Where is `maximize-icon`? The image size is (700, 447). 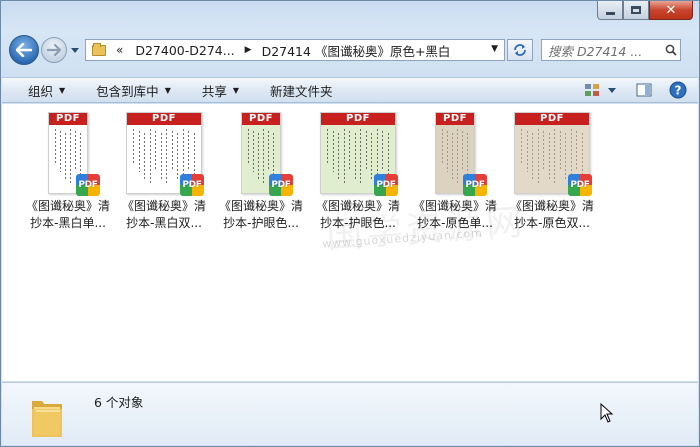 maximize-icon is located at coordinates (636, 10).